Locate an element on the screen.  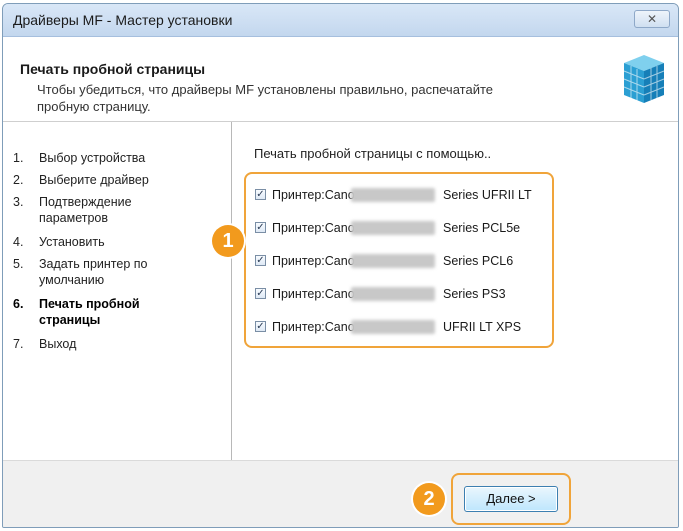
next-button-highlight: Далее > is located at coordinates (511, 499).